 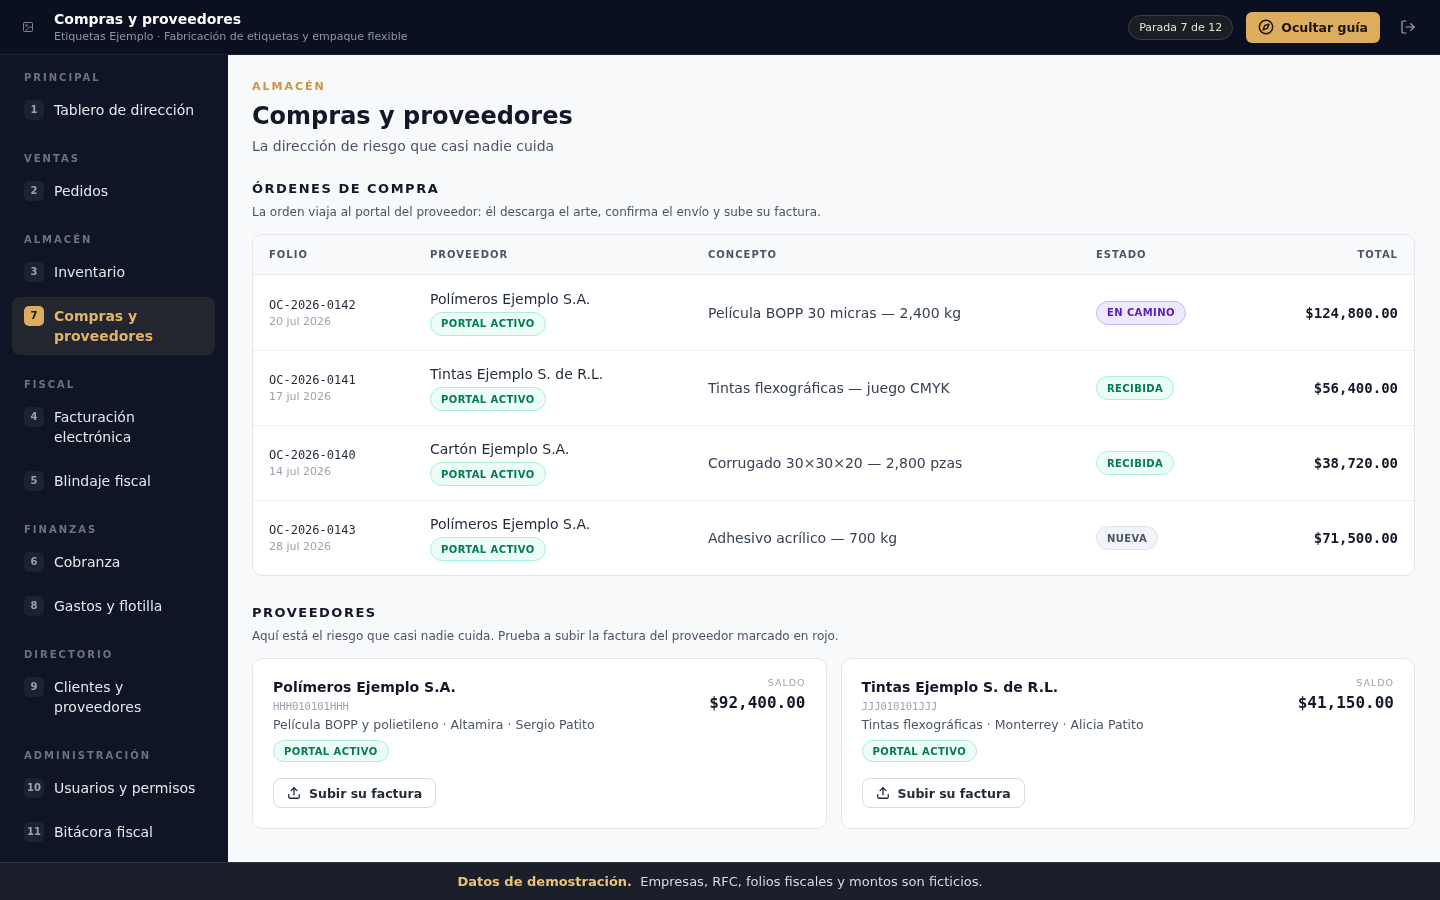 What do you see at coordinates (113, 562) in the screenshot?
I see `nav-item: 6 Cobranza` at bounding box center [113, 562].